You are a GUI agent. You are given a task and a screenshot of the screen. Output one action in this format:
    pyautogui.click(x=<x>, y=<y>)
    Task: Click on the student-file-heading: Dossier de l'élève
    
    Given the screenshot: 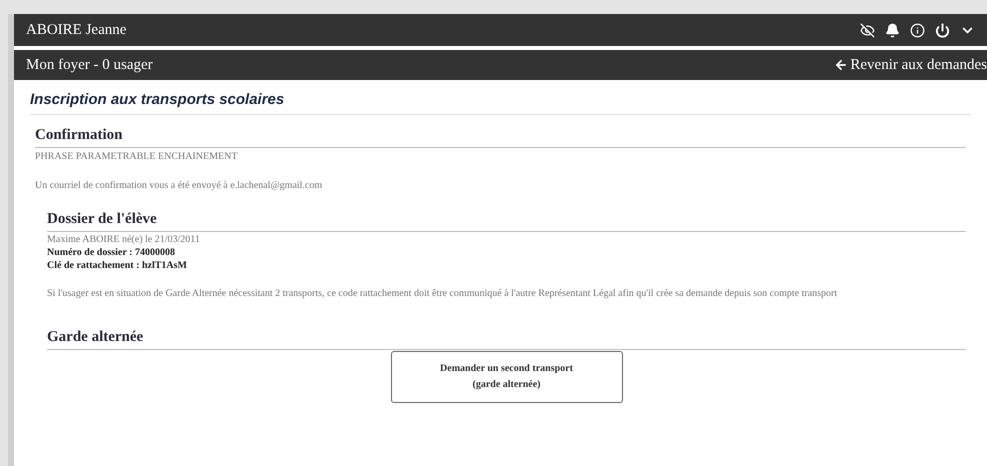 What is the action you would take?
    pyautogui.click(x=102, y=219)
    